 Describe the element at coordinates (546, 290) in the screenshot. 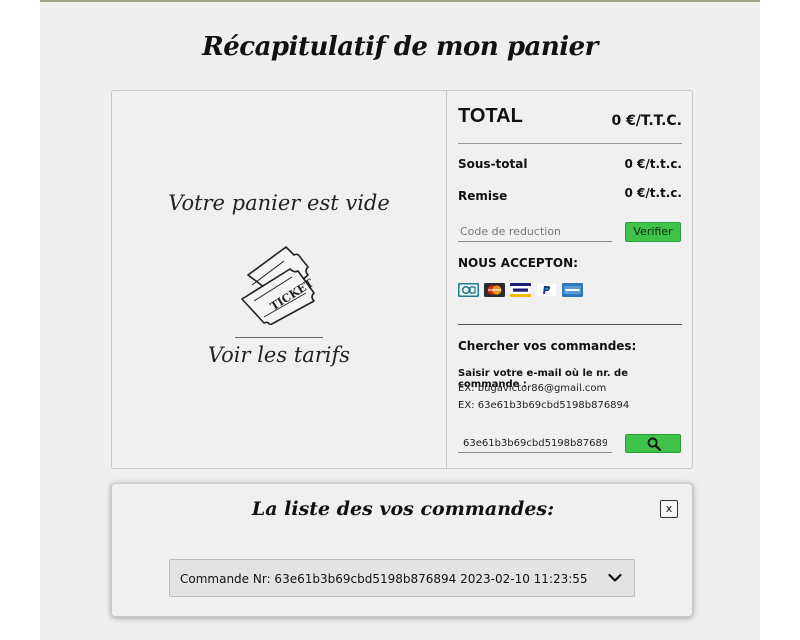

I see `paypal-icon` at that location.